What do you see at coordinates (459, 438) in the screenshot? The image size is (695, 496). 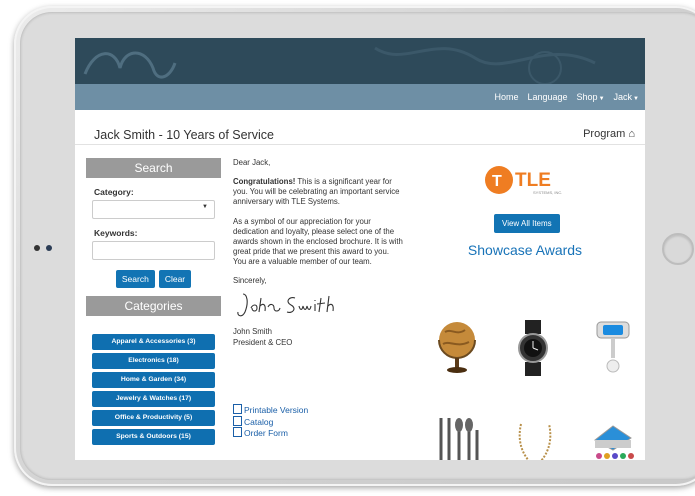 I see `flatware-product-image` at bounding box center [459, 438].